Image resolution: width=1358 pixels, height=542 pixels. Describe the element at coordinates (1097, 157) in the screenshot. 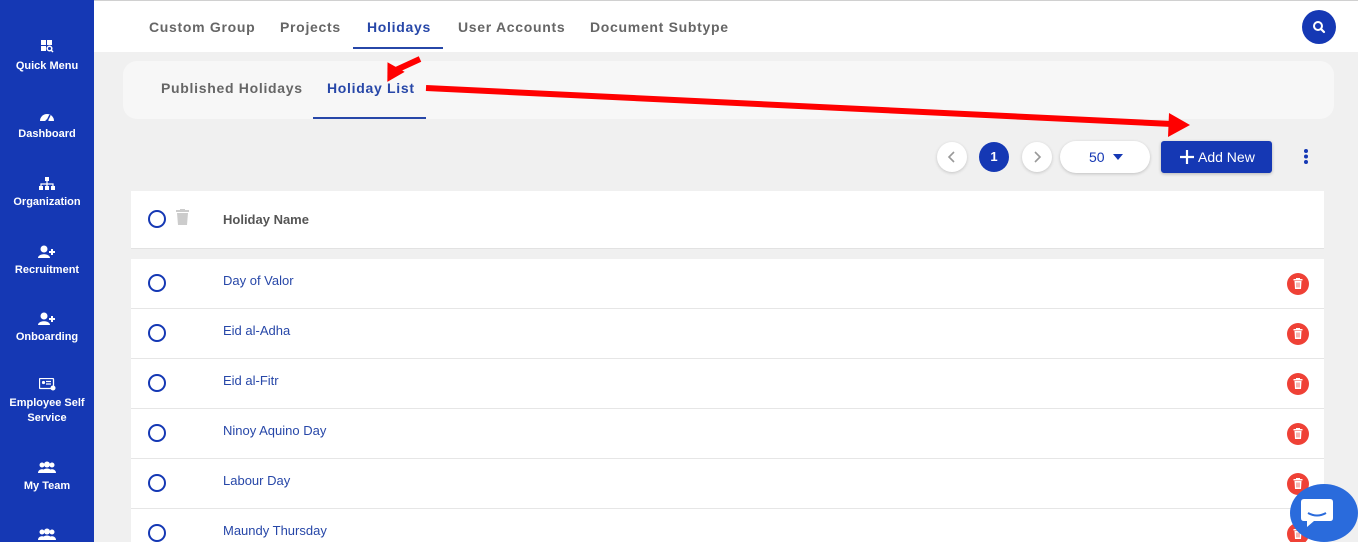

I see `page-size-value: 50` at that location.